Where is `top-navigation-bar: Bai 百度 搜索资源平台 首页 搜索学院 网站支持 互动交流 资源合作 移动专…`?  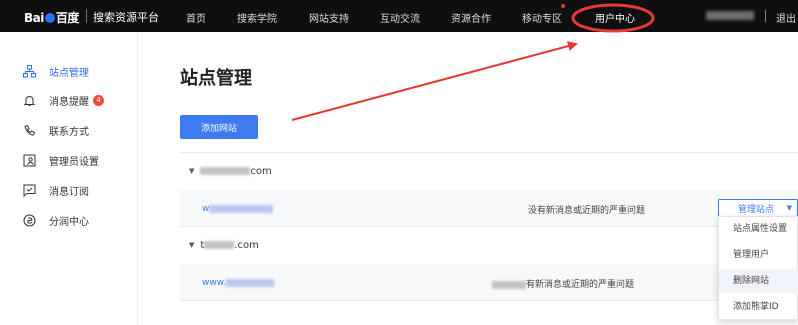
top-navigation-bar: Bai 百度 搜索资源平台 首页 搜索学院 网站支持 互动交流 资源合作 移动专… is located at coordinates (399, 16).